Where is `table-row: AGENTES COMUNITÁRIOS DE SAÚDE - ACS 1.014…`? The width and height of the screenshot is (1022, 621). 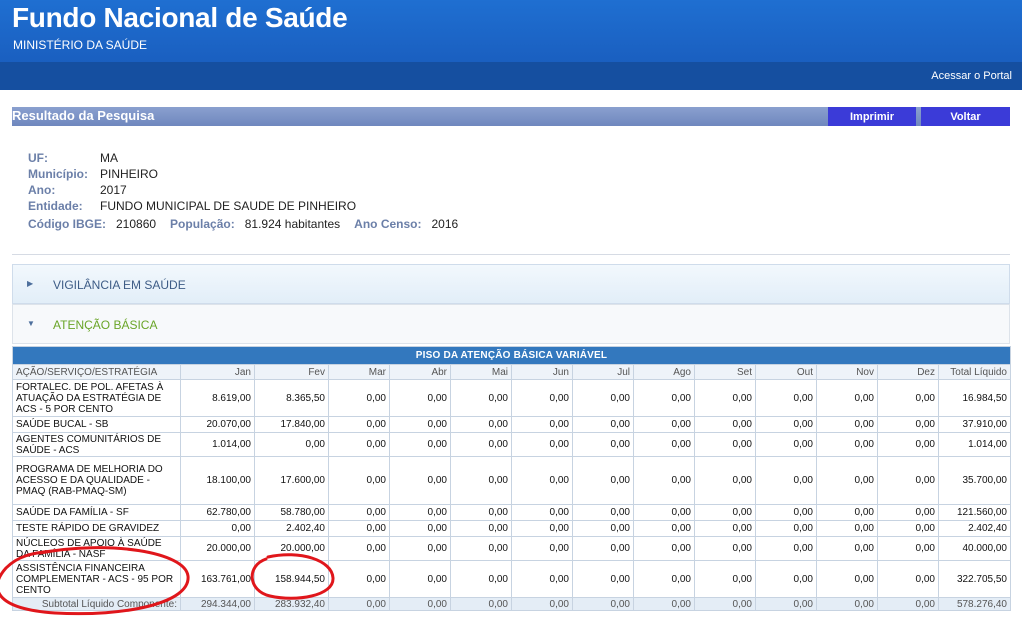 table-row: AGENTES COMUNITÁRIOS DE SAÚDE - ACS 1.014… is located at coordinates (511, 444).